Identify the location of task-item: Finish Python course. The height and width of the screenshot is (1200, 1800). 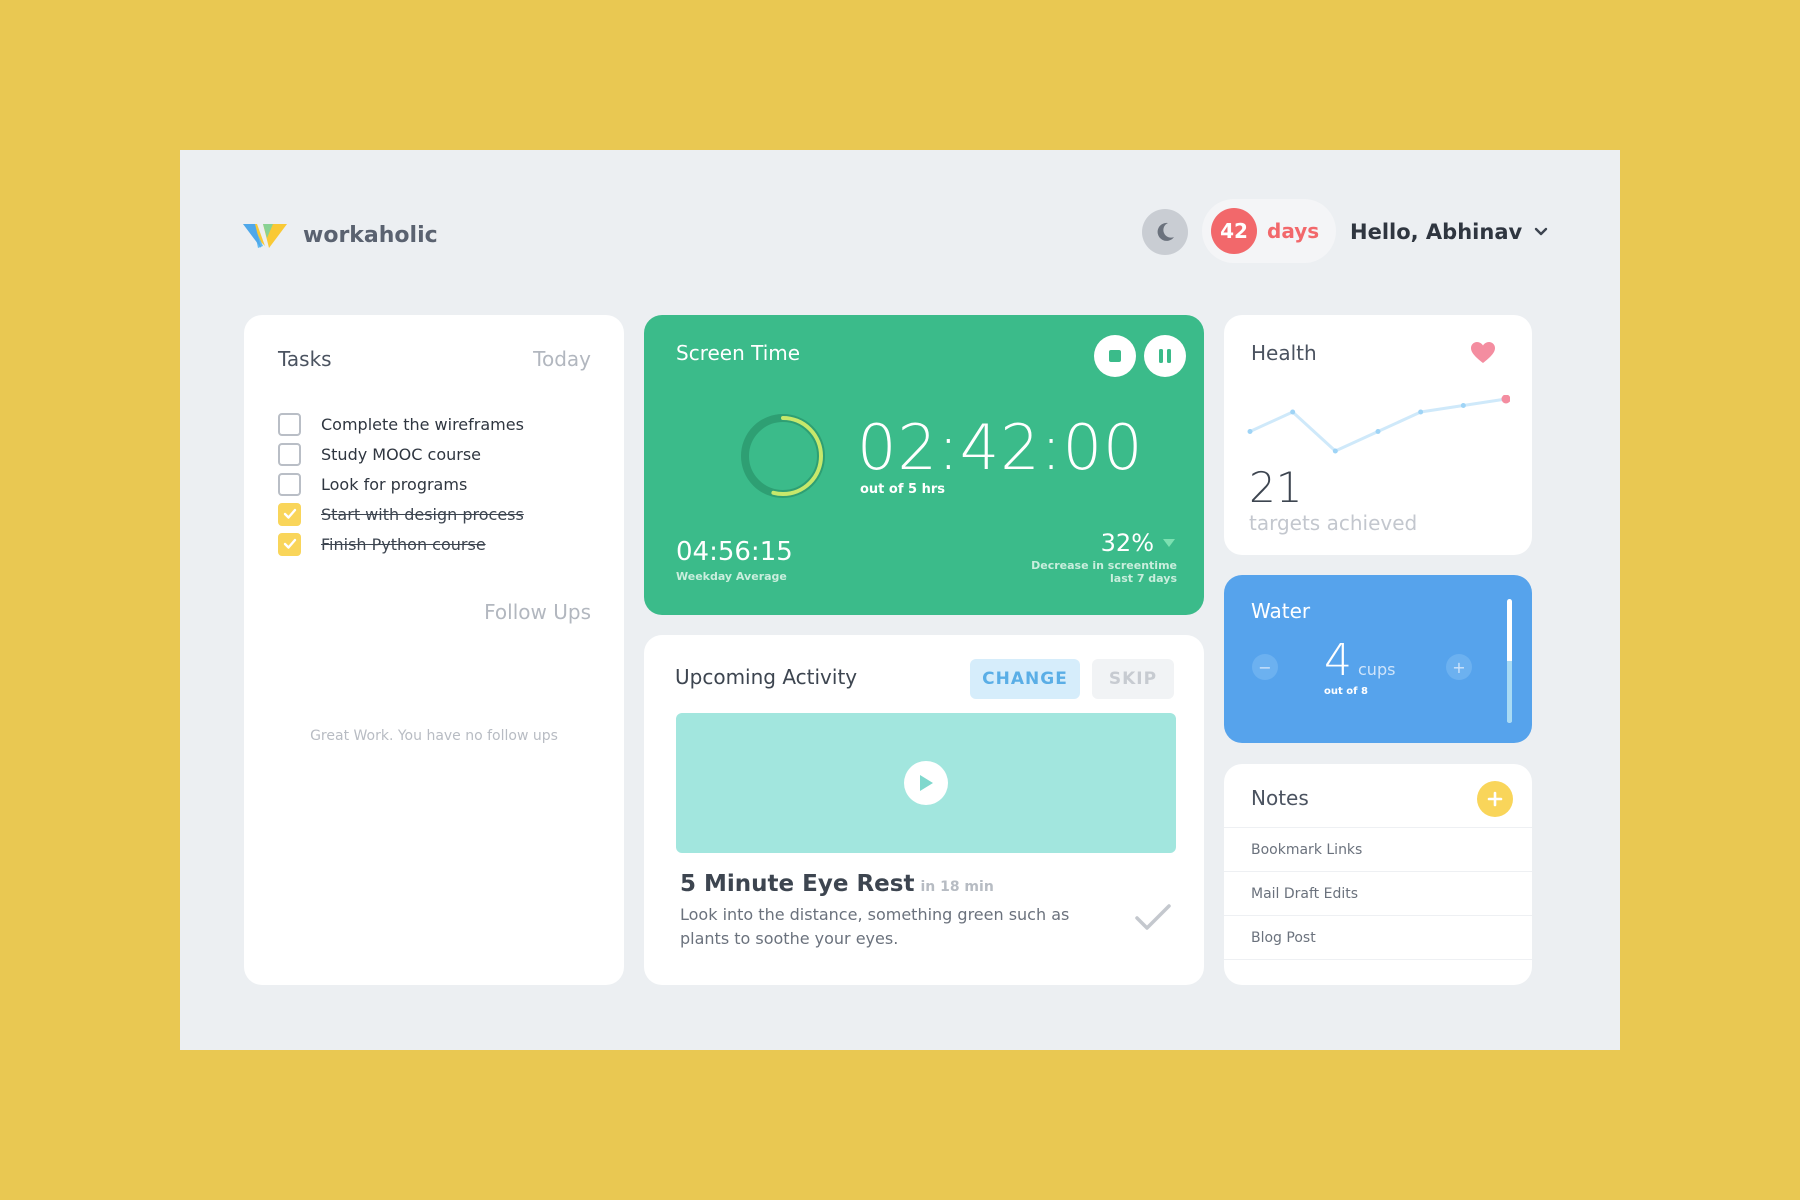
(401, 544).